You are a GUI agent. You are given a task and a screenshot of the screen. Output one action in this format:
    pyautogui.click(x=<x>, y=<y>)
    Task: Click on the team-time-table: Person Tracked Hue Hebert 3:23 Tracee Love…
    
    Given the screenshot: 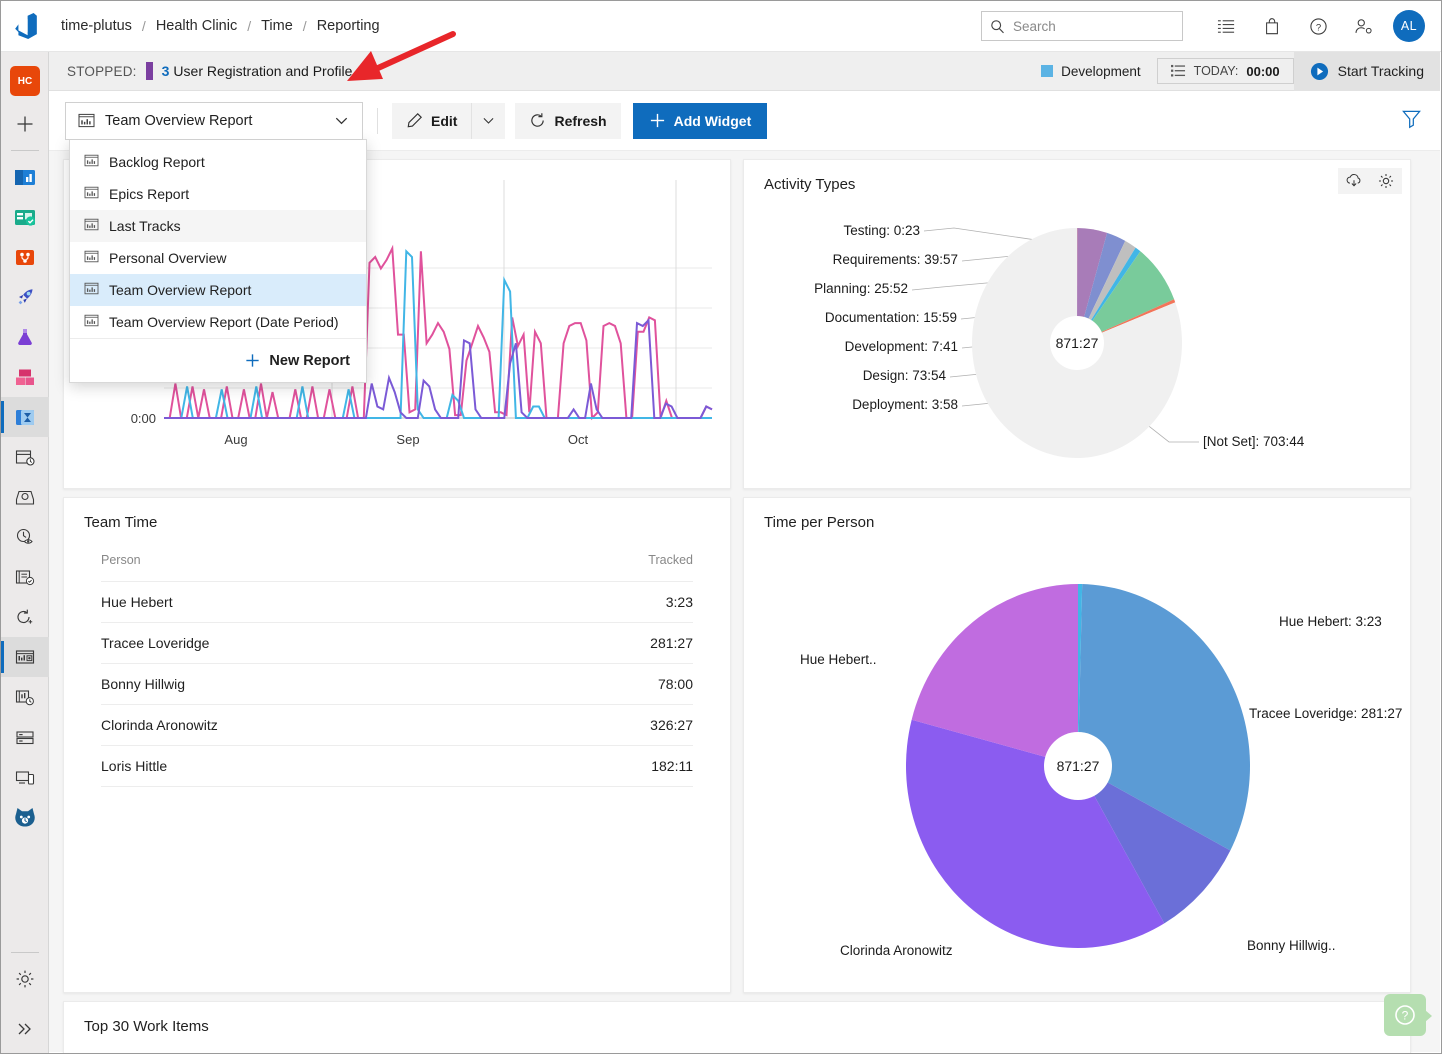 What is the action you would take?
    pyautogui.click(x=397, y=670)
    